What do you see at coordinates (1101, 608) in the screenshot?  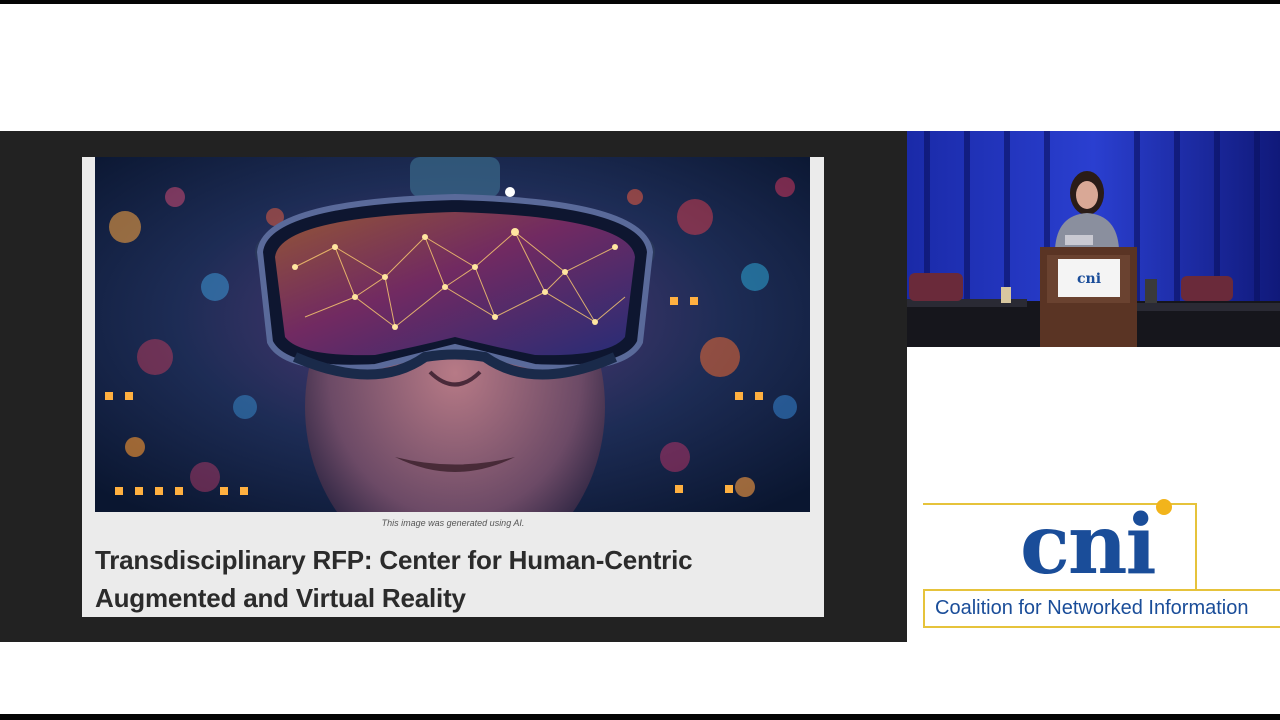 I see `logo-tagline: Coalition for Networked Information` at bounding box center [1101, 608].